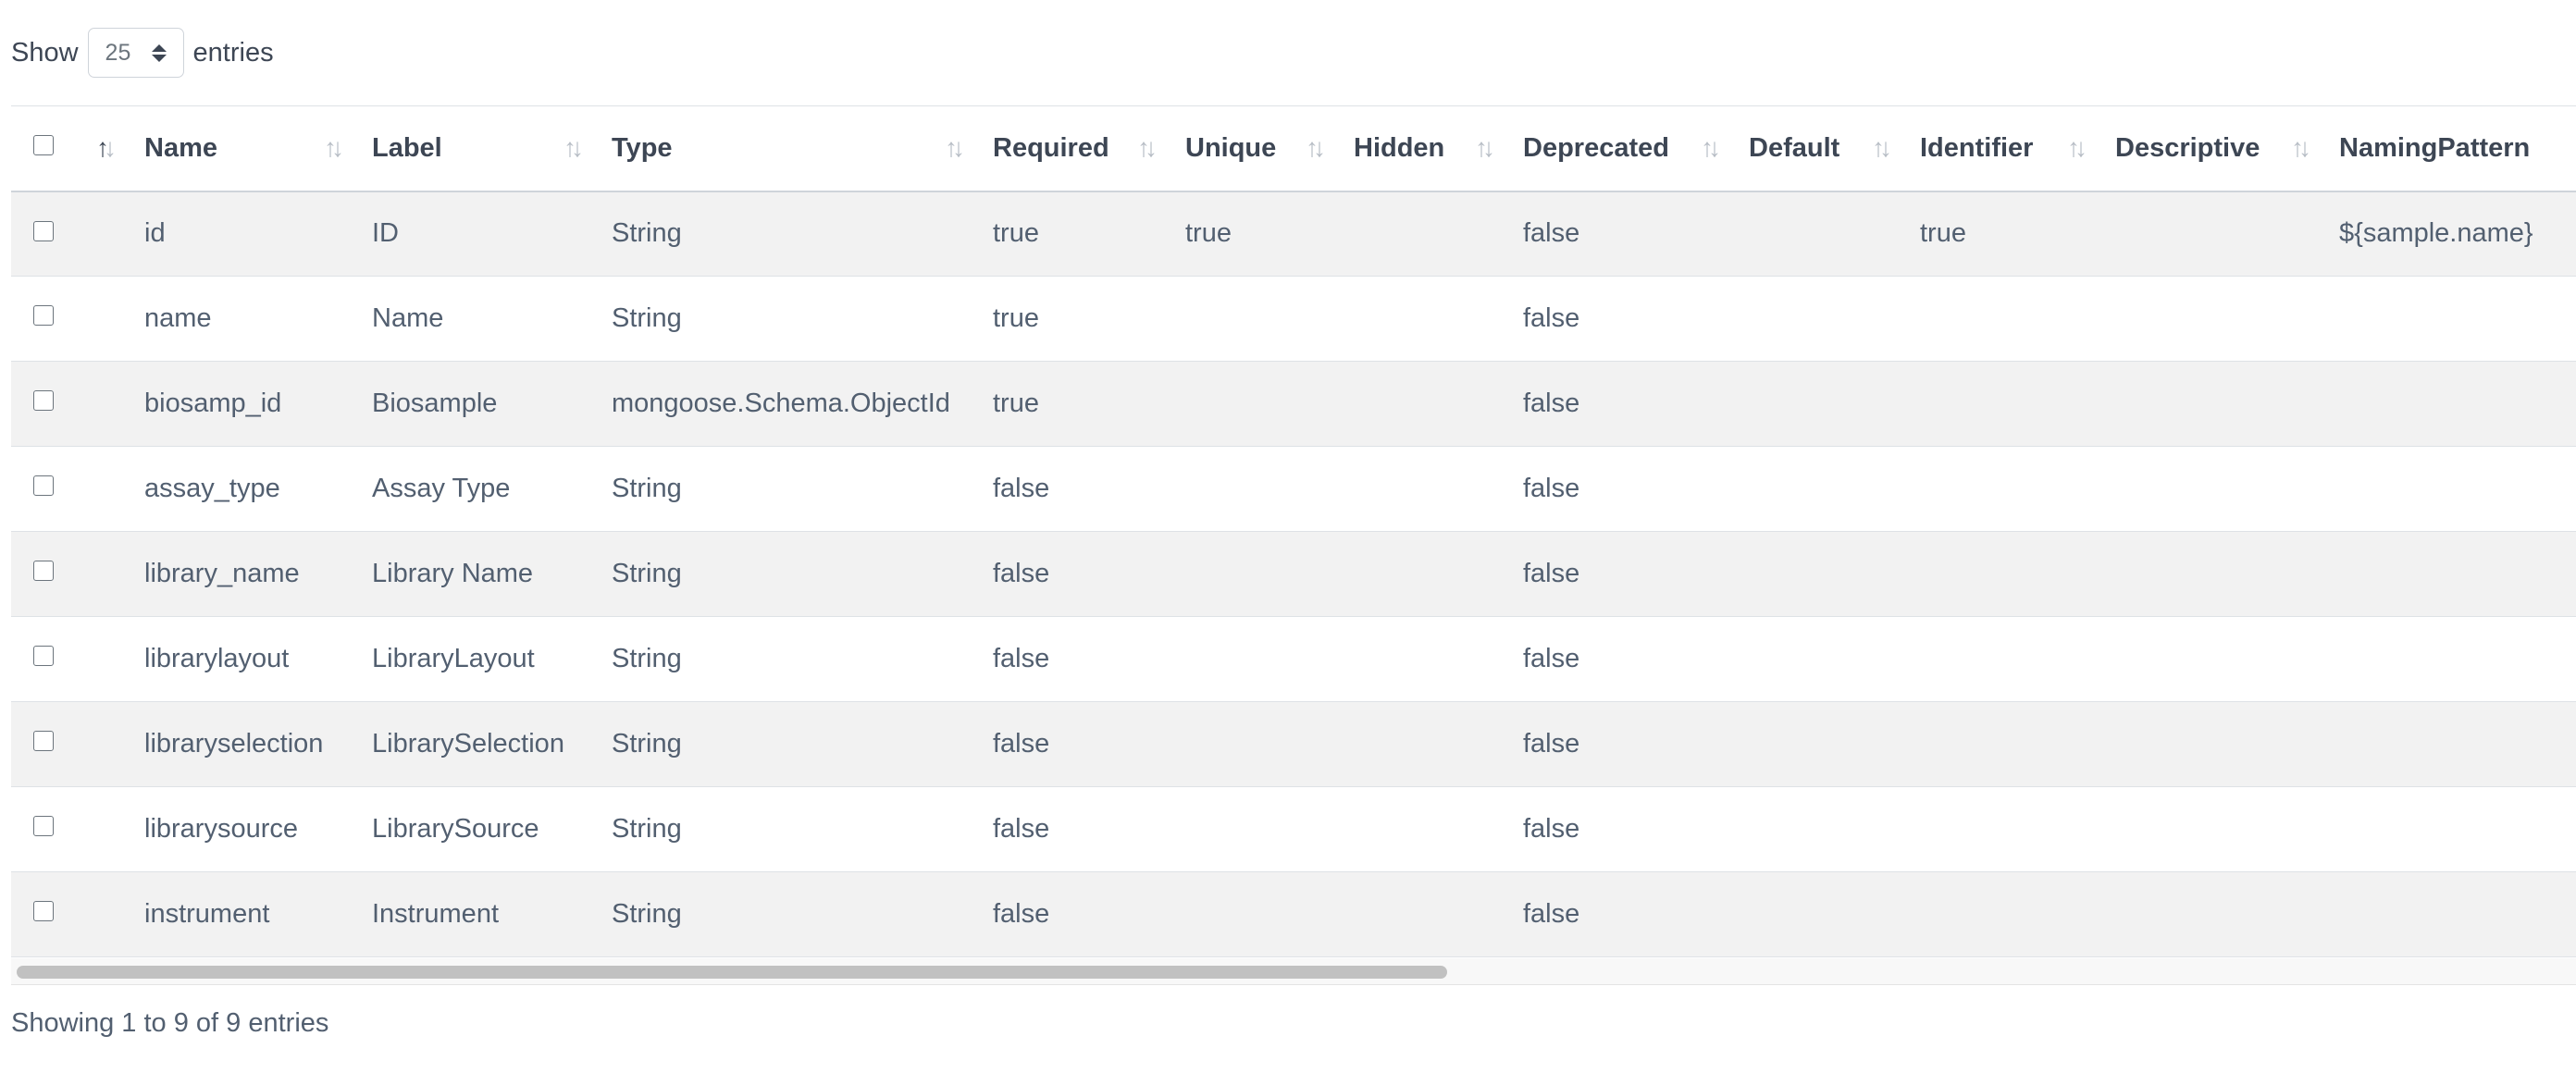  Describe the element at coordinates (1294, 489) in the screenshot. I see `table-row: assay_type Assay Type String false false` at that location.